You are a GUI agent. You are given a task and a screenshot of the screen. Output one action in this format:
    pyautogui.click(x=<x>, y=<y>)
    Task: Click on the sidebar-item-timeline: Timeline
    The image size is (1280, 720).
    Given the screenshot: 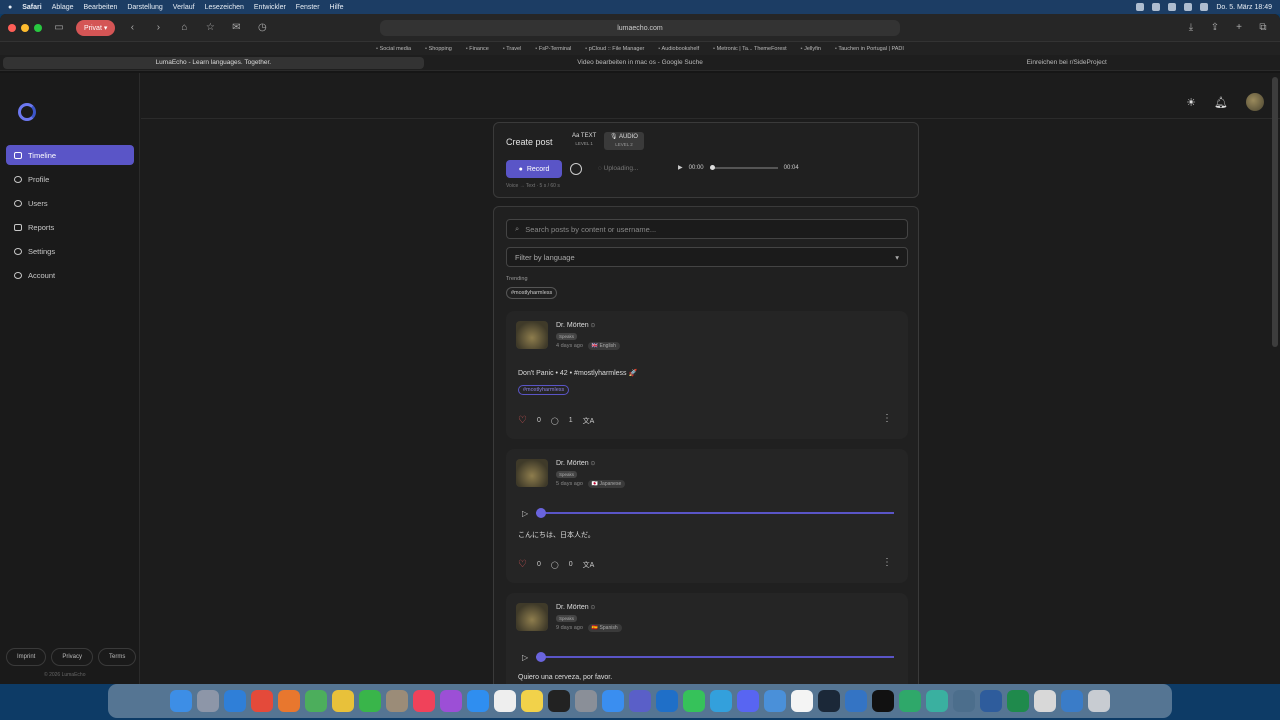 What is the action you would take?
    pyautogui.click(x=70, y=155)
    